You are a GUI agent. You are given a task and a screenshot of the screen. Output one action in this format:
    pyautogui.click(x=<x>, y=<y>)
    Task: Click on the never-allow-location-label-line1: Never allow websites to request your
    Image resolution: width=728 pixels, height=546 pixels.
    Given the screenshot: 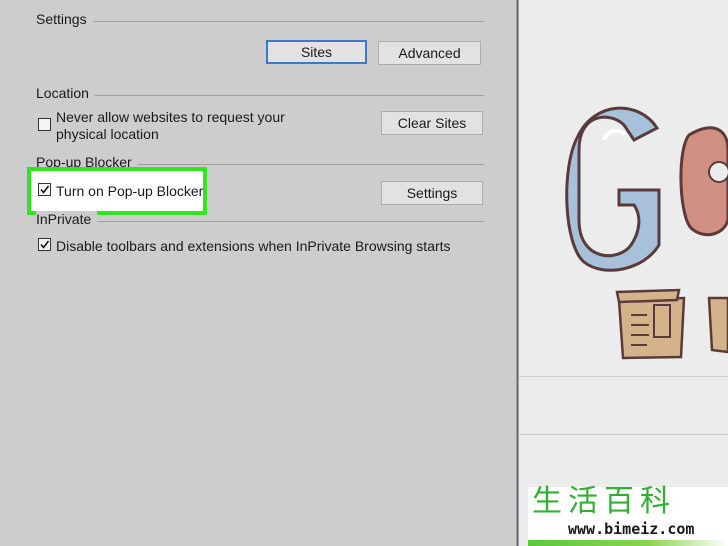 What is the action you would take?
    pyautogui.click(x=170, y=117)
    